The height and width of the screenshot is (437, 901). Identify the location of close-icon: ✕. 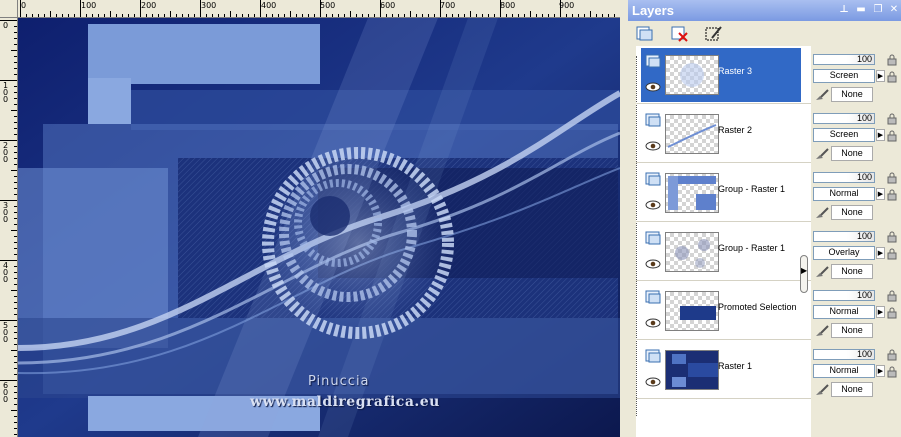
(894, 10).